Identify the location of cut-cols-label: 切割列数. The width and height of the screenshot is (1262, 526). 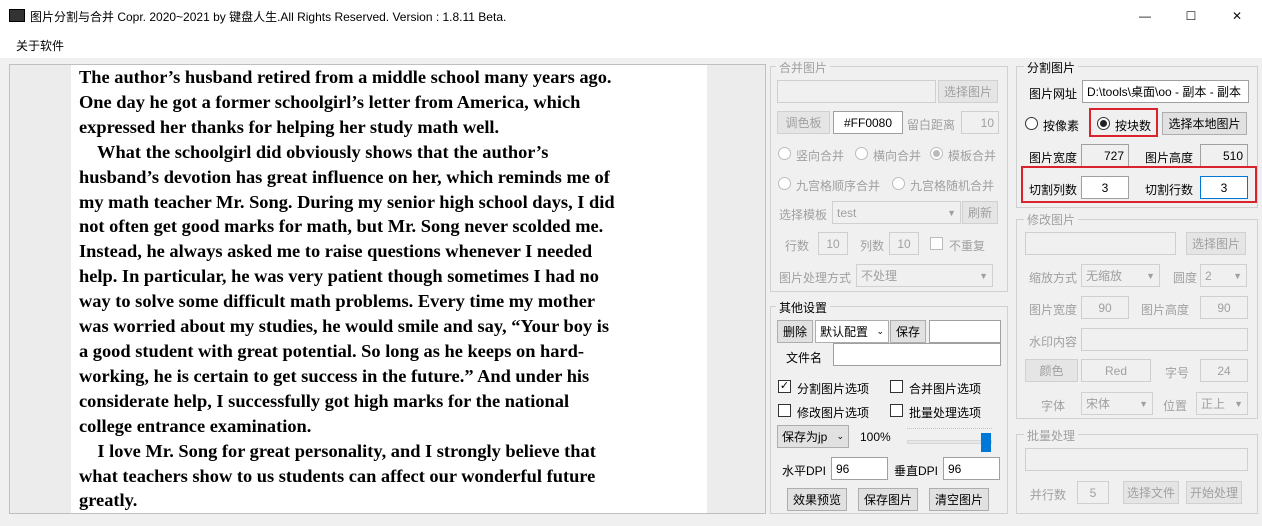
(1053, 190).